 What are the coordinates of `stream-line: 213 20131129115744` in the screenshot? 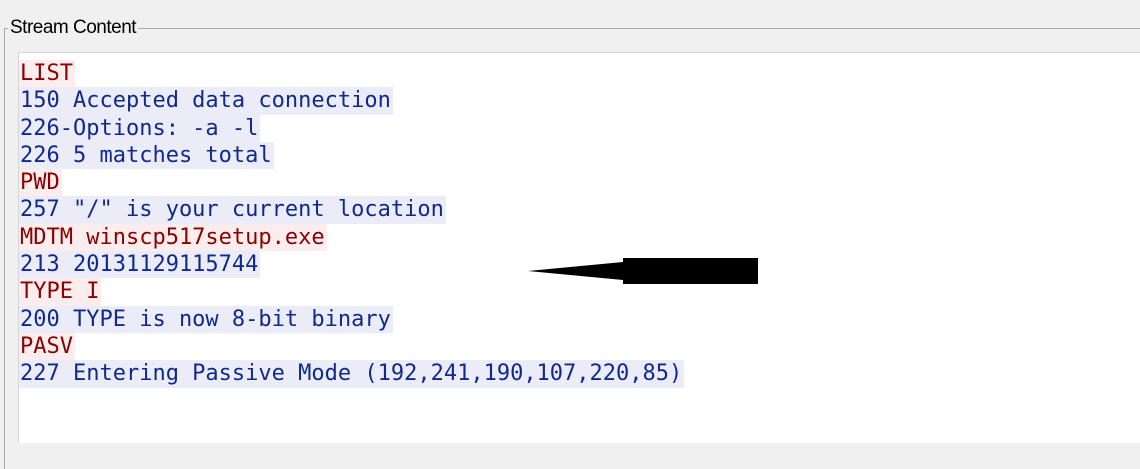 It's located at (140, 265).